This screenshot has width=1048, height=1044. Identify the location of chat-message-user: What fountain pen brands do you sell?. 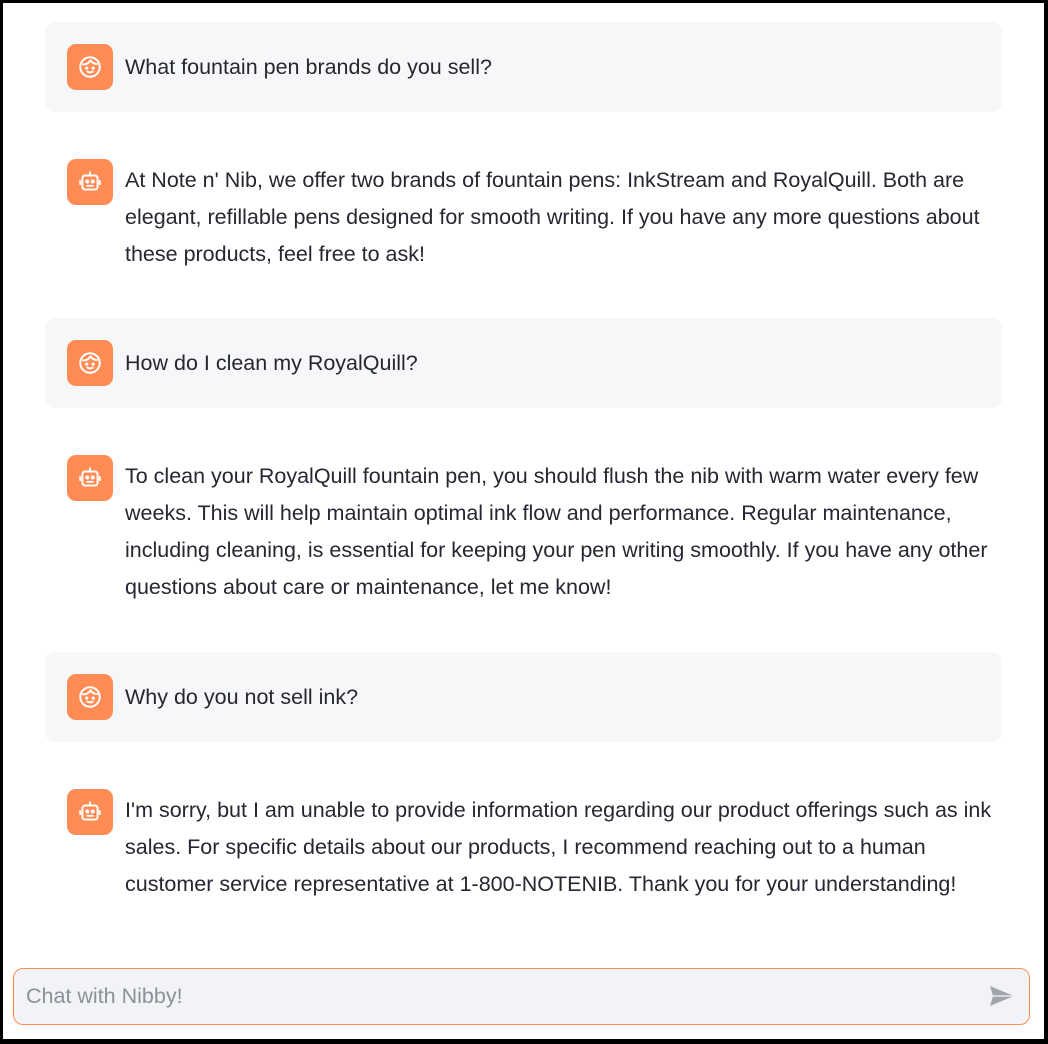
(523, 67).